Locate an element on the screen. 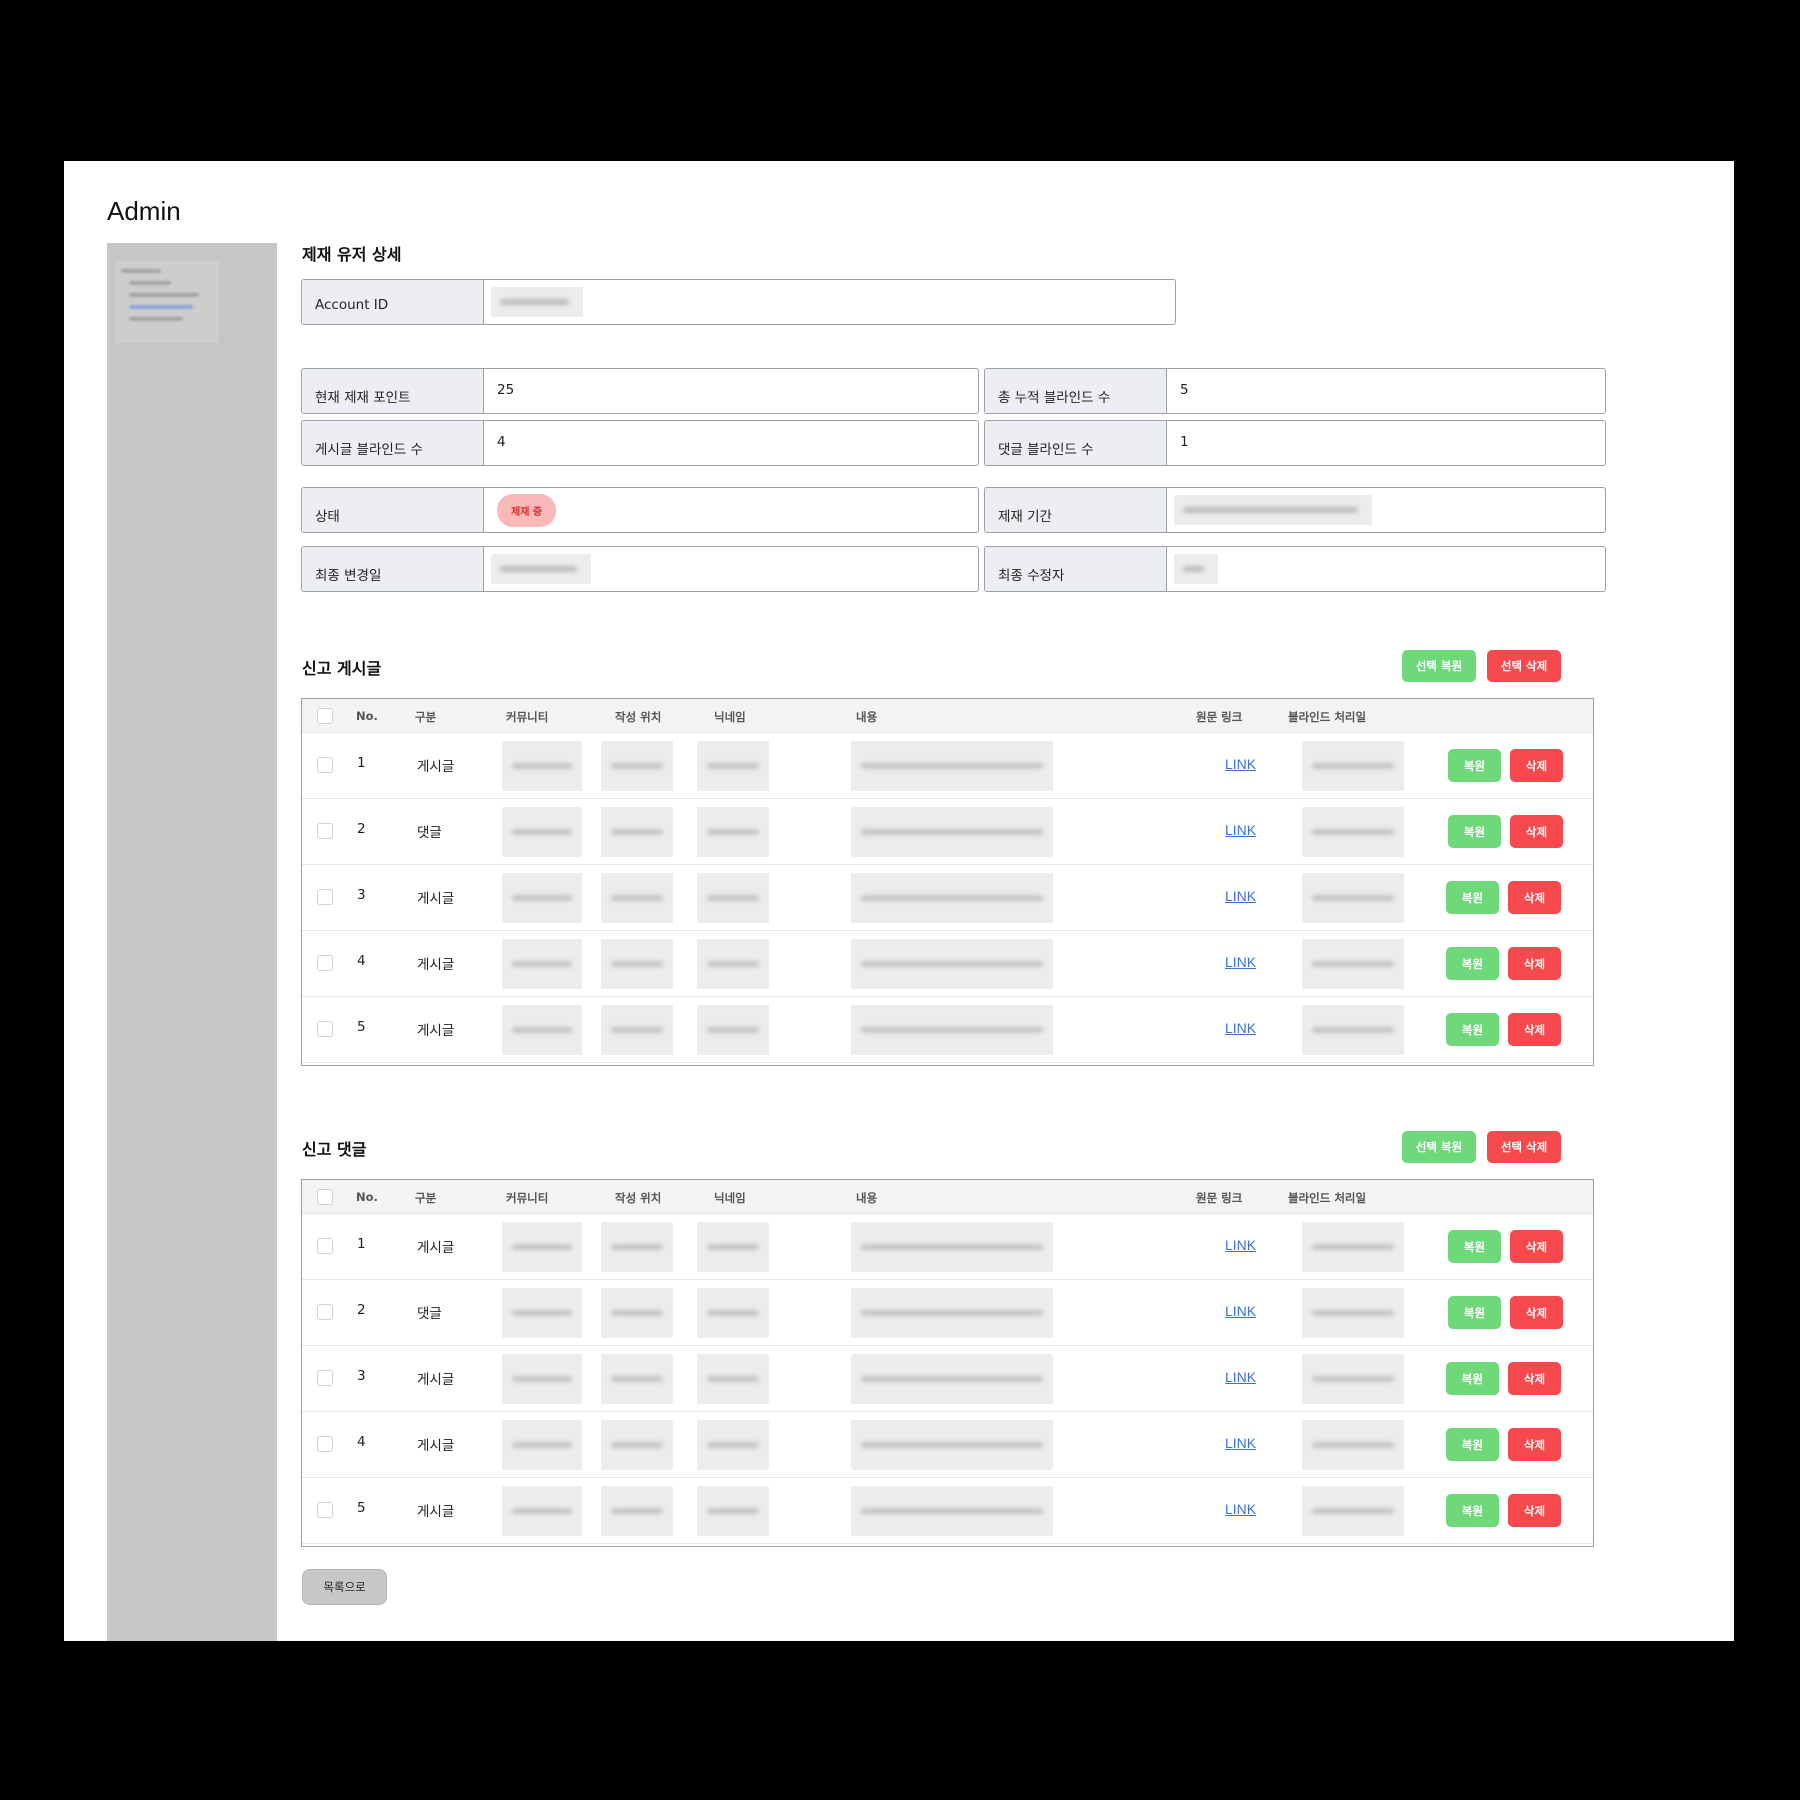  post-blind-value: 4 is located at coordinates (501, 442).